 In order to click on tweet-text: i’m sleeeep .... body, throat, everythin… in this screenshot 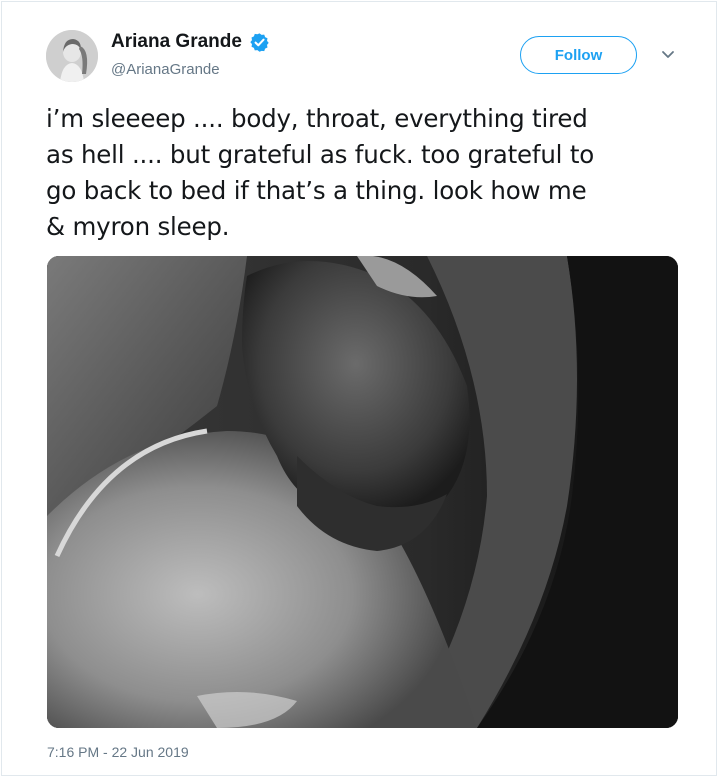, I will do `click(320, 172)`.